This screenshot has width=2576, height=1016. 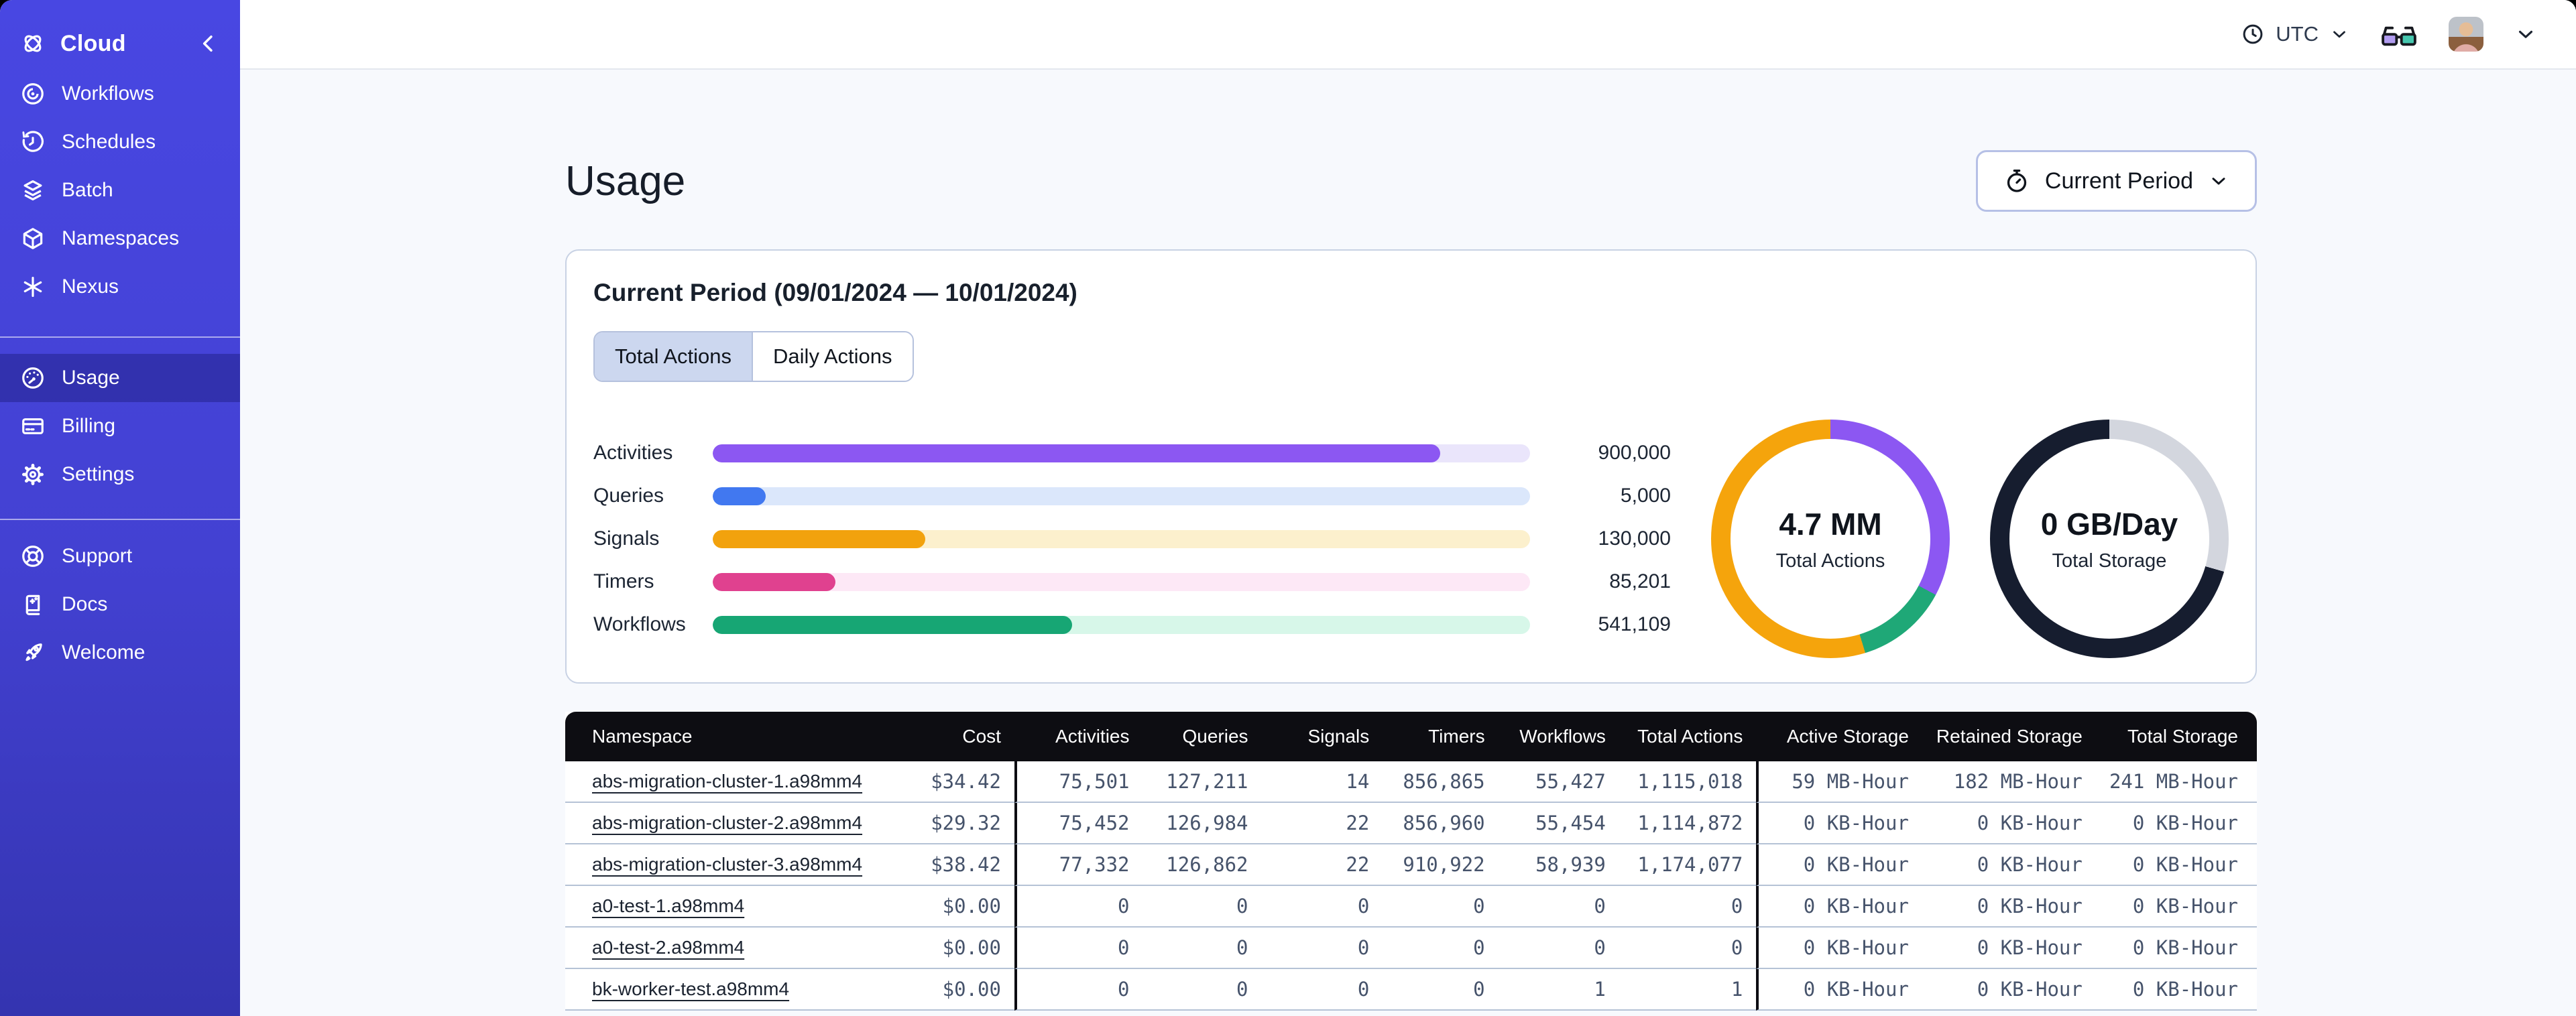 I want to click on namespace-link: a0-test-2.a98mm4, so click(x=668, y=947).